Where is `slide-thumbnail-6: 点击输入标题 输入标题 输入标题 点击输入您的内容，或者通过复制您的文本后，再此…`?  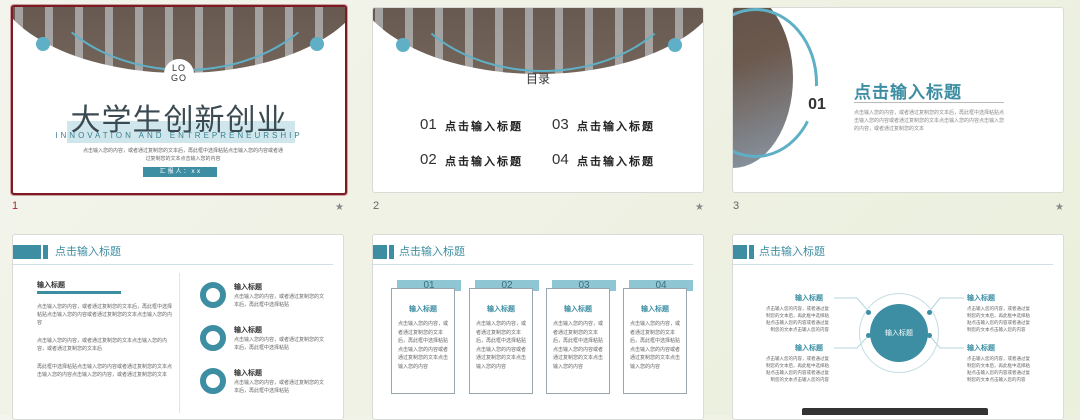 slide-thumbnail-6: 点击输入标题 输入标题 输入标题 点击输入您的内容，或者通过复制您的文本后，再此… is located at coordinates (898, 327).